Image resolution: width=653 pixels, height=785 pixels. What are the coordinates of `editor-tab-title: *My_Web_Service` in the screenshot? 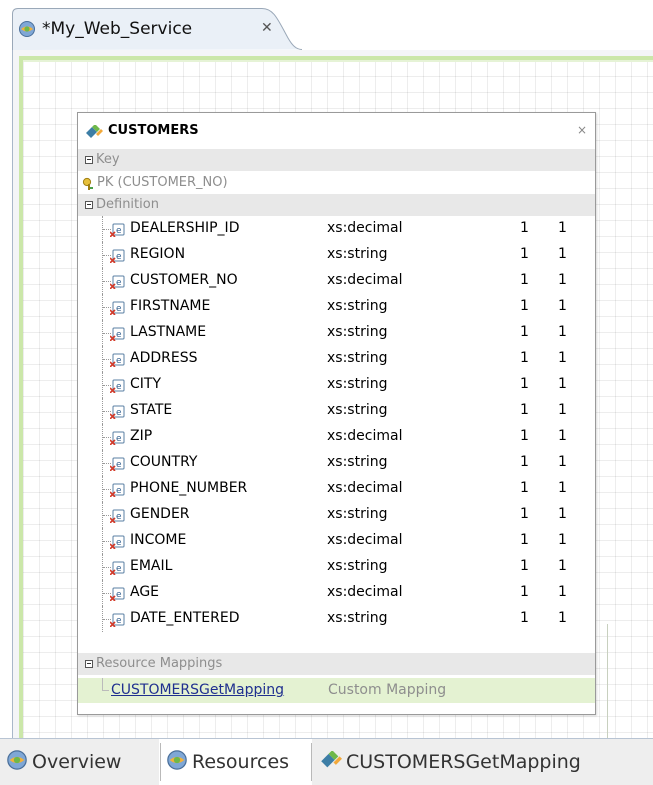 It's located at (117, 29).